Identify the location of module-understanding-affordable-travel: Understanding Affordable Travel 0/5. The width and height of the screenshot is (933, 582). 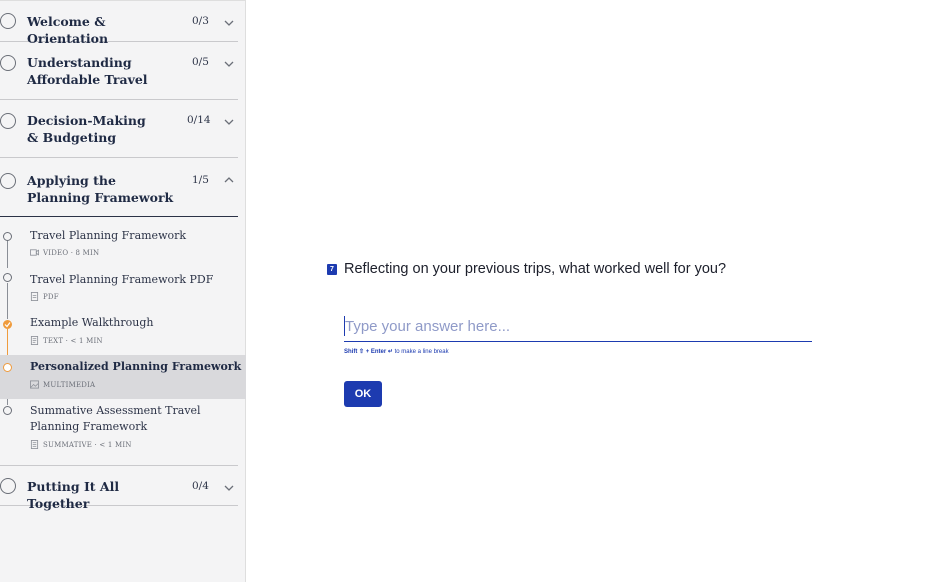
(119, 71).